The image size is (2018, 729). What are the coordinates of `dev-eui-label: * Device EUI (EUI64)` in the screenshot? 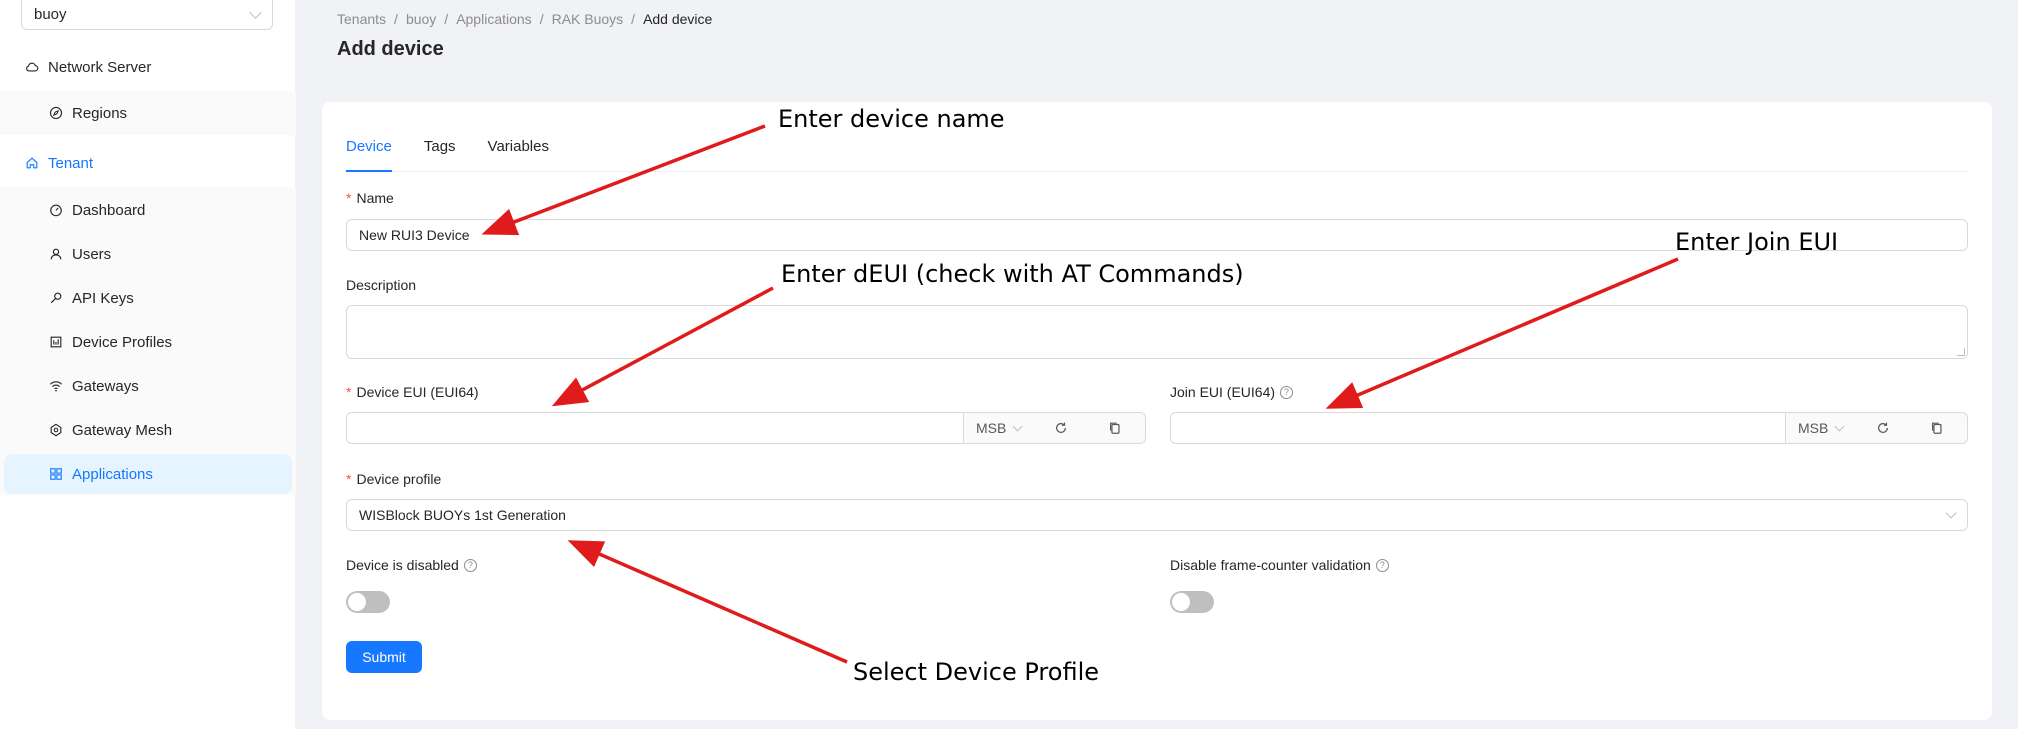 It's located at (412, 392).